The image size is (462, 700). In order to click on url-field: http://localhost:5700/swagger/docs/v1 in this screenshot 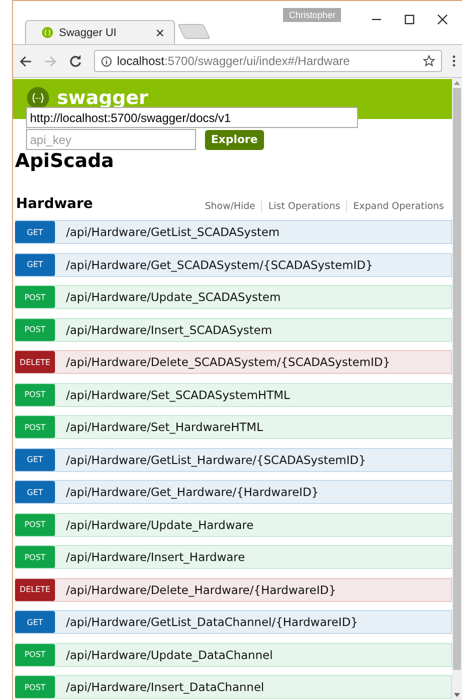, I will do `click(192, 117)`.